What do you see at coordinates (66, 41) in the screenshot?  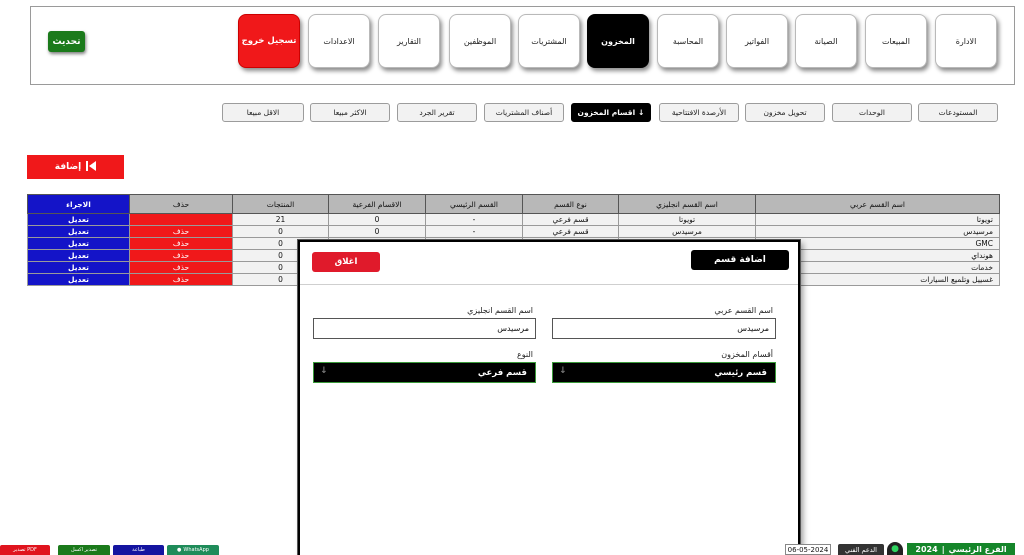 I see `refresh-button: تحديث` at bounding box center [66, 41].